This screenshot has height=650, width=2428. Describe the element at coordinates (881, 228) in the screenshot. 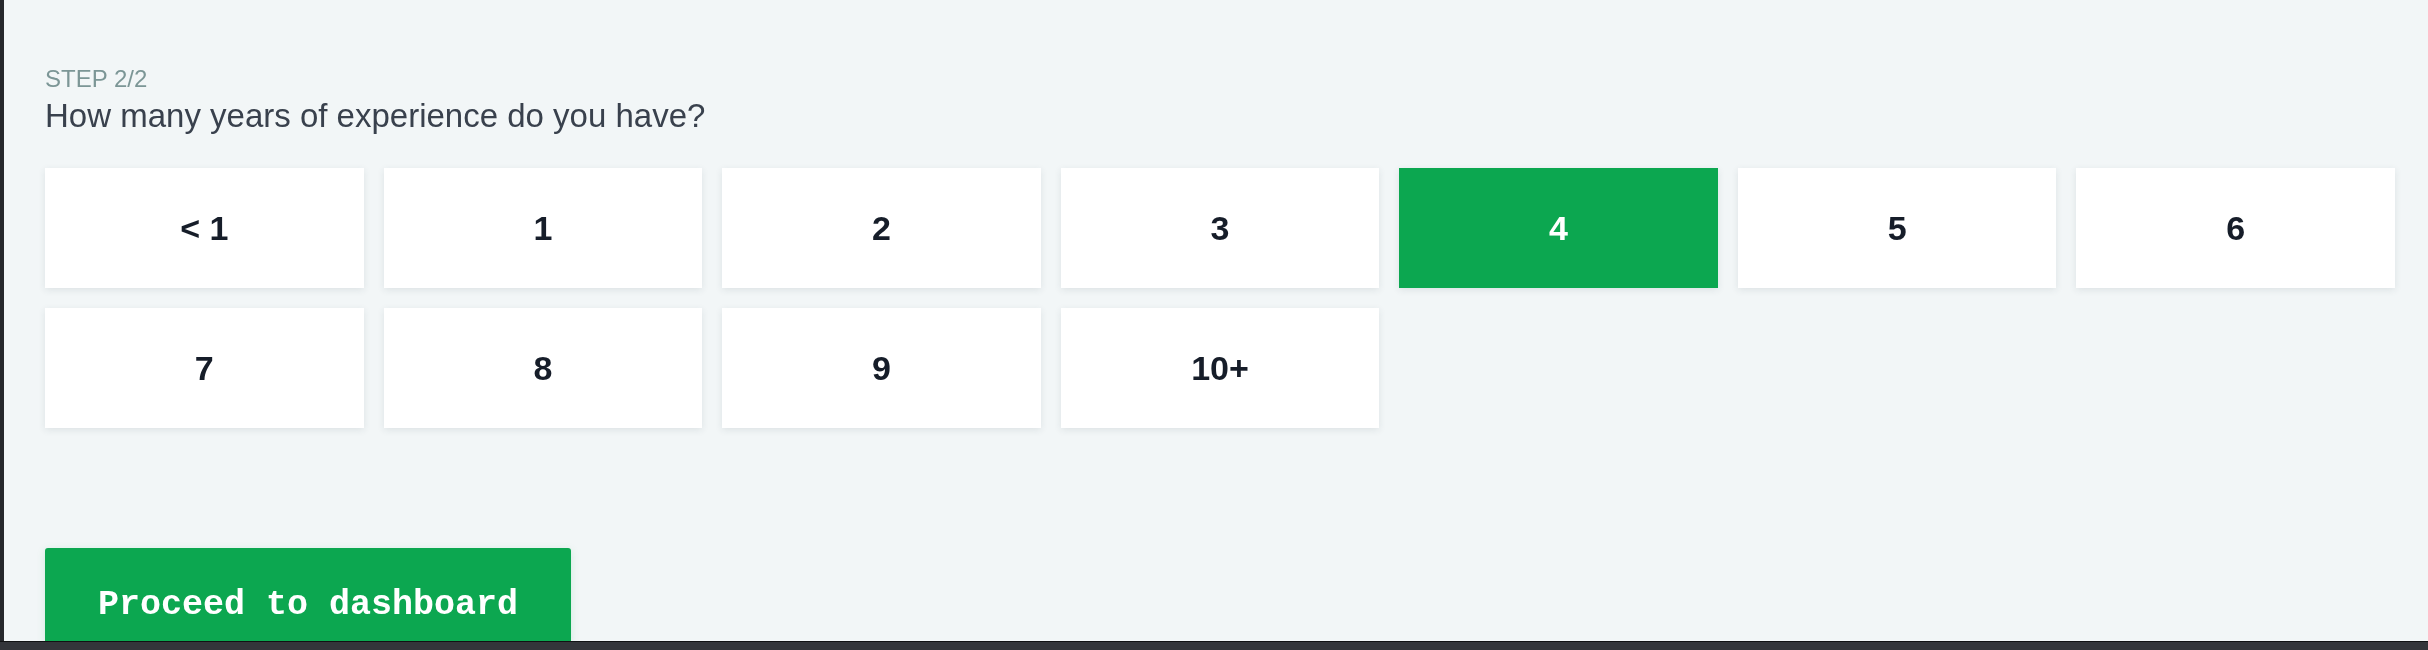

I see `option-button: 2` at that location.